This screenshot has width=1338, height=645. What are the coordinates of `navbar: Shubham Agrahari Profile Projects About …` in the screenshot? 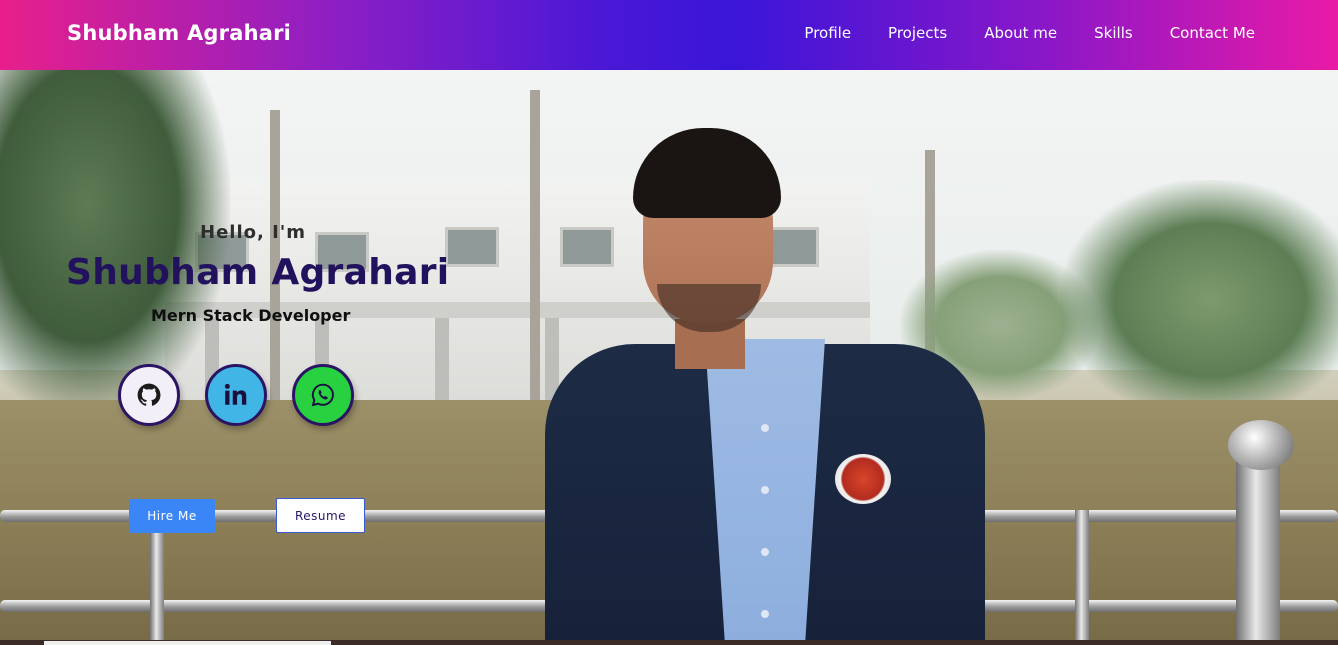 It's located at (669, 35).